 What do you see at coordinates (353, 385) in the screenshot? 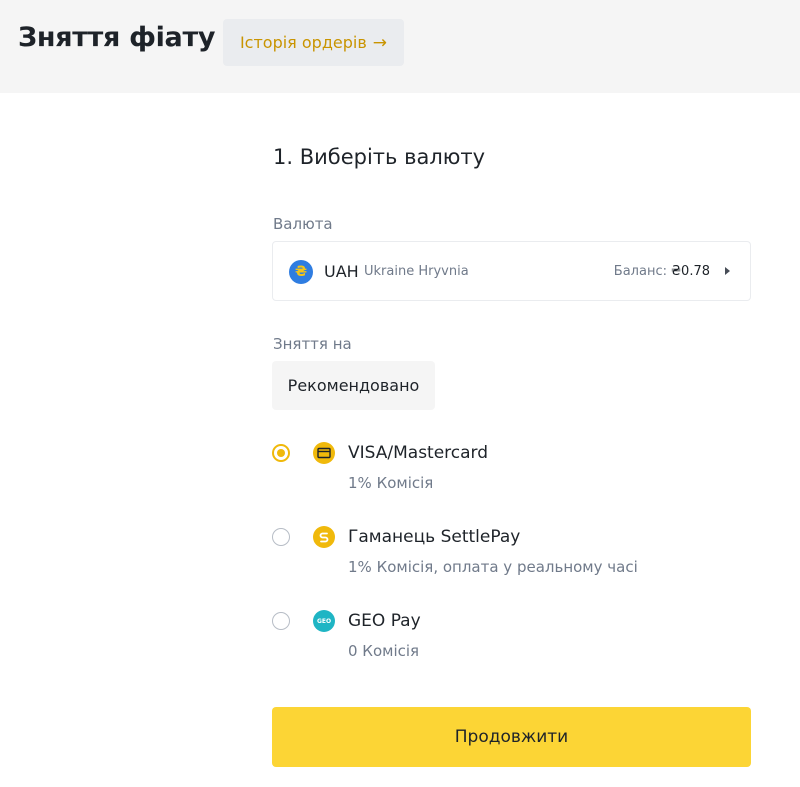
I see `tab-recommended: Рекомендовано` at bounding box center [353, 385].